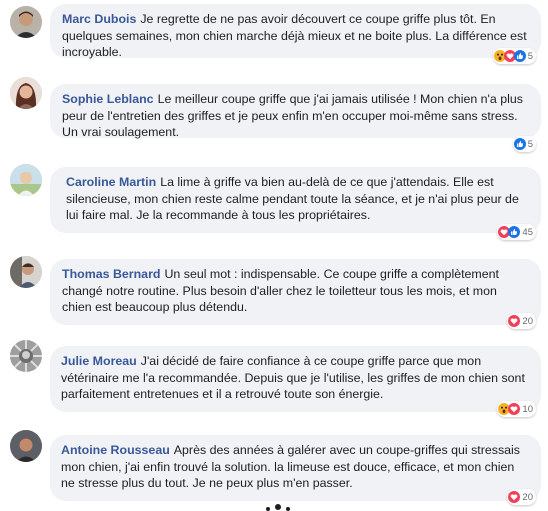 Image resolution: width=548 pixels, height=511 pixels. Describe the element at coordinates (111, 182) in the screenshot. I see `comment-author: Caroline Martin` at that location.